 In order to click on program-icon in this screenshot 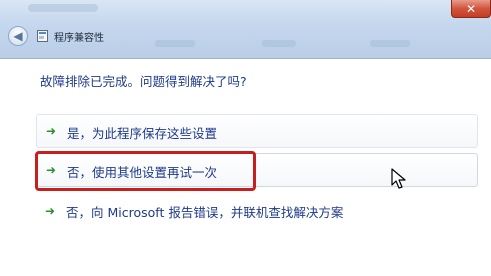, I will do `click(42, 36)`.